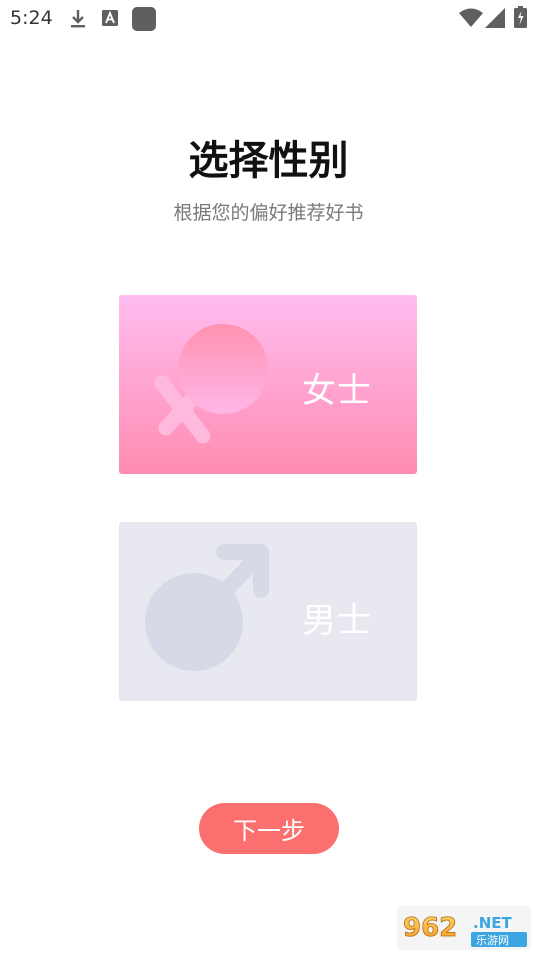 The image size is (537, 956). I want to click on page-subtitle: 根据您的偏好推荐好书, so click(268, 213).